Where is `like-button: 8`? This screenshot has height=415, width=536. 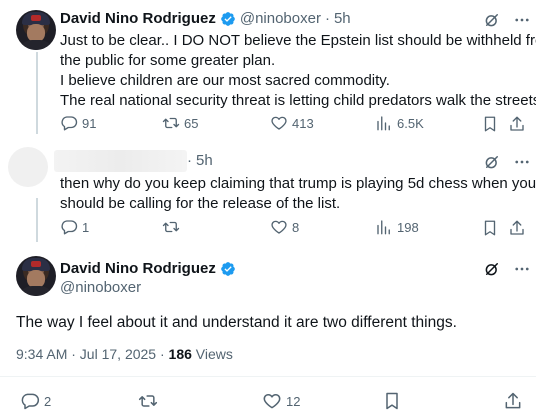 like-button: 8 is located at coordinates (284, 227).